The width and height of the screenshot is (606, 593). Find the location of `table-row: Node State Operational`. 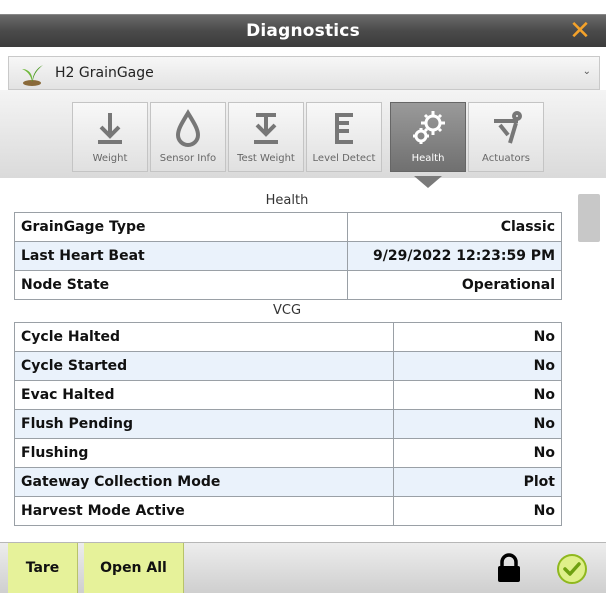

table-row: Node State Operational is located at coordinates (288, 285).